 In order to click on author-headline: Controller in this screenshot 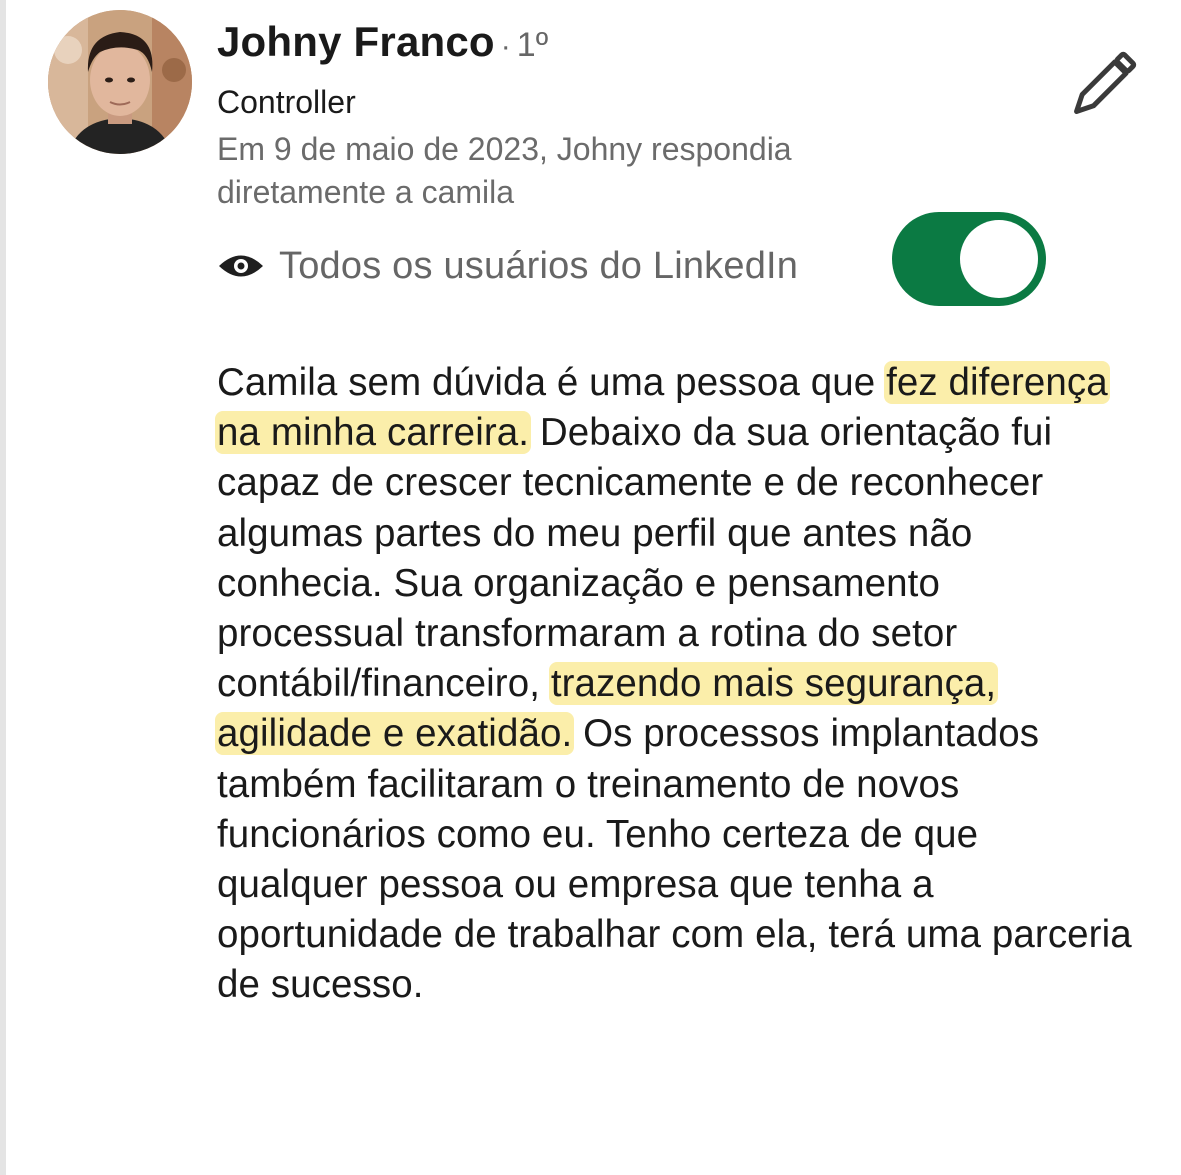, I will do `click(286, 102)`.